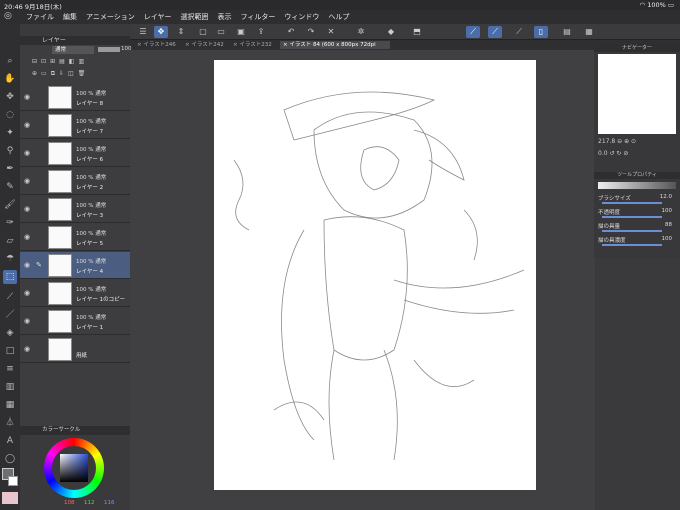 The image size is (680, 510). Describe the element at coordinates (221, 32) in the screenshot. I see `open-icon: ▭` at that location.